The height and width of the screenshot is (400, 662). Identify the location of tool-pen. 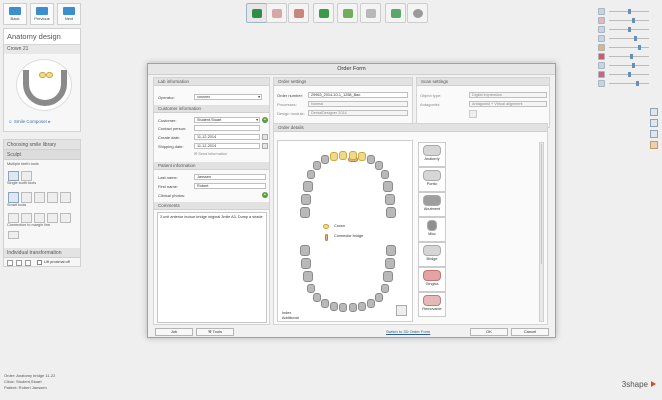
(256, 13).